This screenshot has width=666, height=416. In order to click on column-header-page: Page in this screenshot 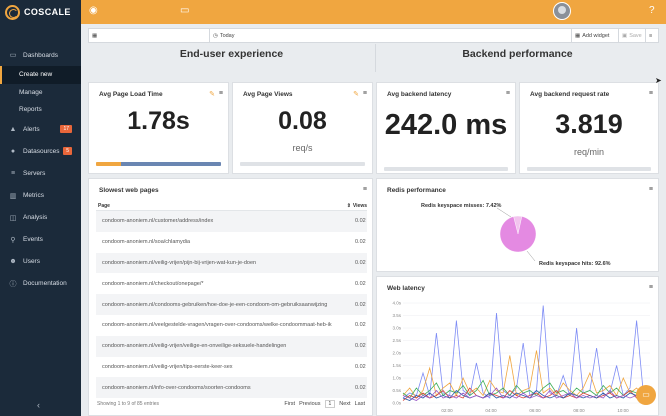, I will do `click(104, 206)`.